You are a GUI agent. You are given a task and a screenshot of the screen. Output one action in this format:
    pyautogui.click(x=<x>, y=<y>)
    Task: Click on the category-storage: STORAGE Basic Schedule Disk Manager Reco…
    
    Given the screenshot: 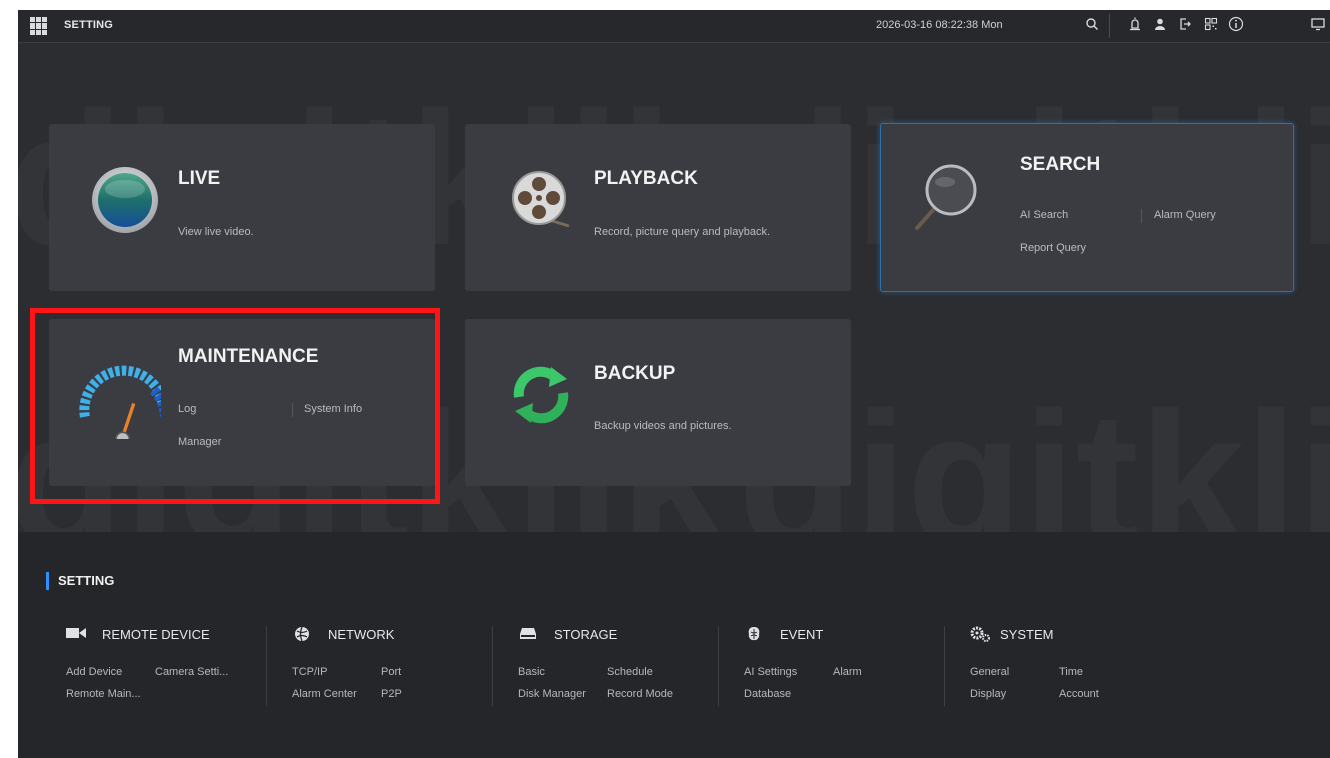 What is the action you would take?
    pyautogui.click(x=618, y=669)
    